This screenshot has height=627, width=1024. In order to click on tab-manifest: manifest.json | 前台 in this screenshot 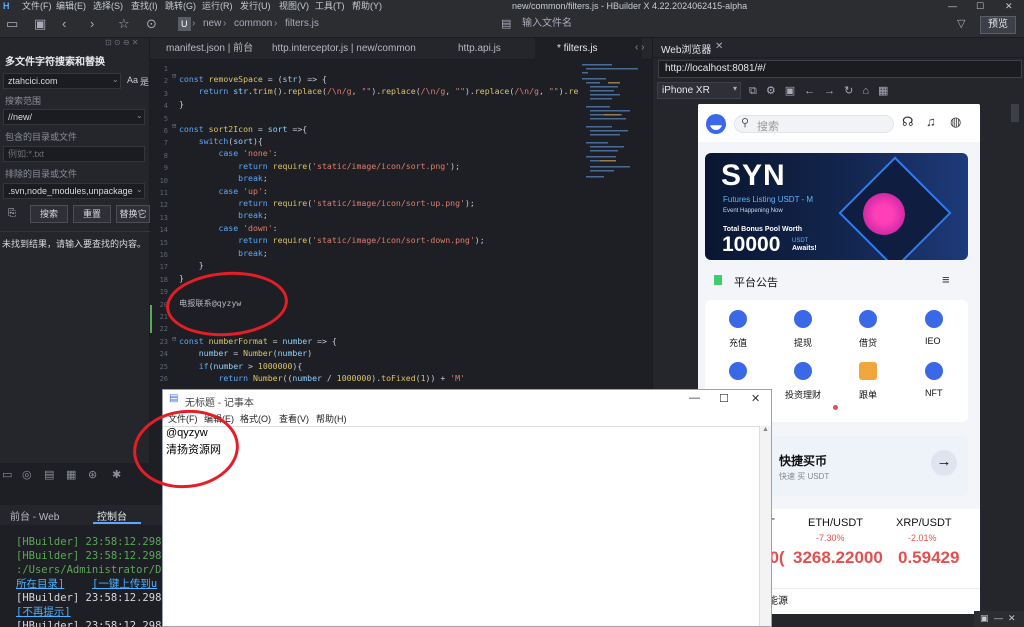, I will do `click(211, 49)`.